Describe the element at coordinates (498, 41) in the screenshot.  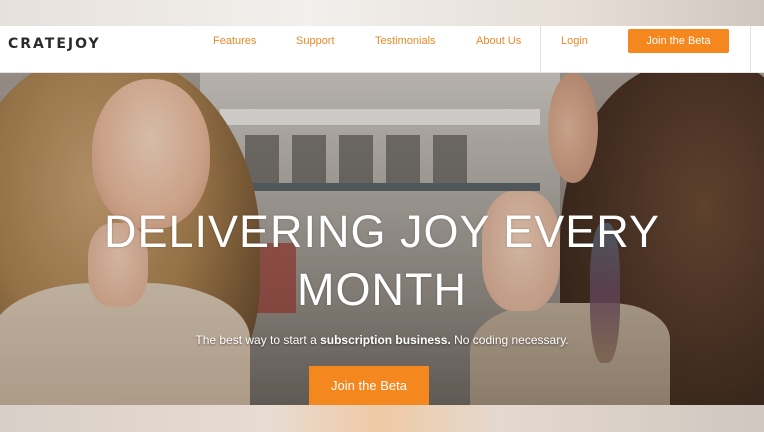
I see `nav-link-about-us: About Us` at that location.